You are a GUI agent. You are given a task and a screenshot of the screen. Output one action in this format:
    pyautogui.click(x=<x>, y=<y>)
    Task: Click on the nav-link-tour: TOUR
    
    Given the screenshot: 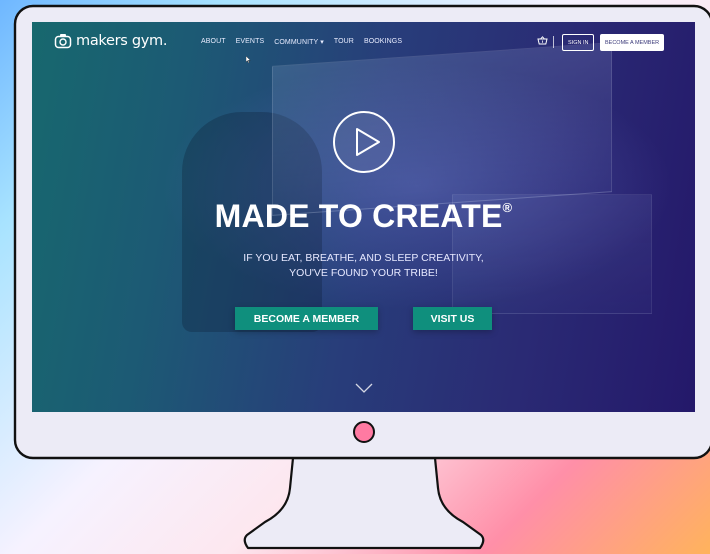 What is the action you would take?
    pyautogui.click(x=344, y=42)
    